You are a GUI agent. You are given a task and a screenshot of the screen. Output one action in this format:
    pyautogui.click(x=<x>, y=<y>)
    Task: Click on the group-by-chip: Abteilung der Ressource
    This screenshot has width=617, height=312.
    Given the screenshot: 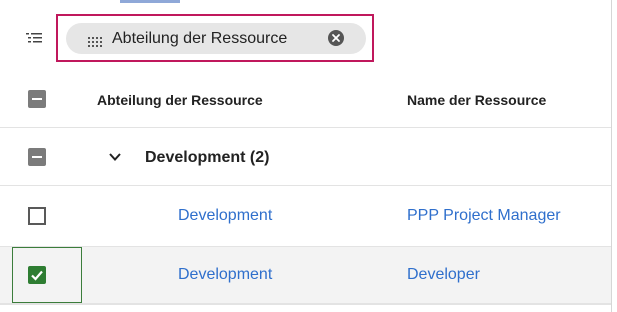 What is the action you would take?
    pyautogui.click(x=216, y=38)
    